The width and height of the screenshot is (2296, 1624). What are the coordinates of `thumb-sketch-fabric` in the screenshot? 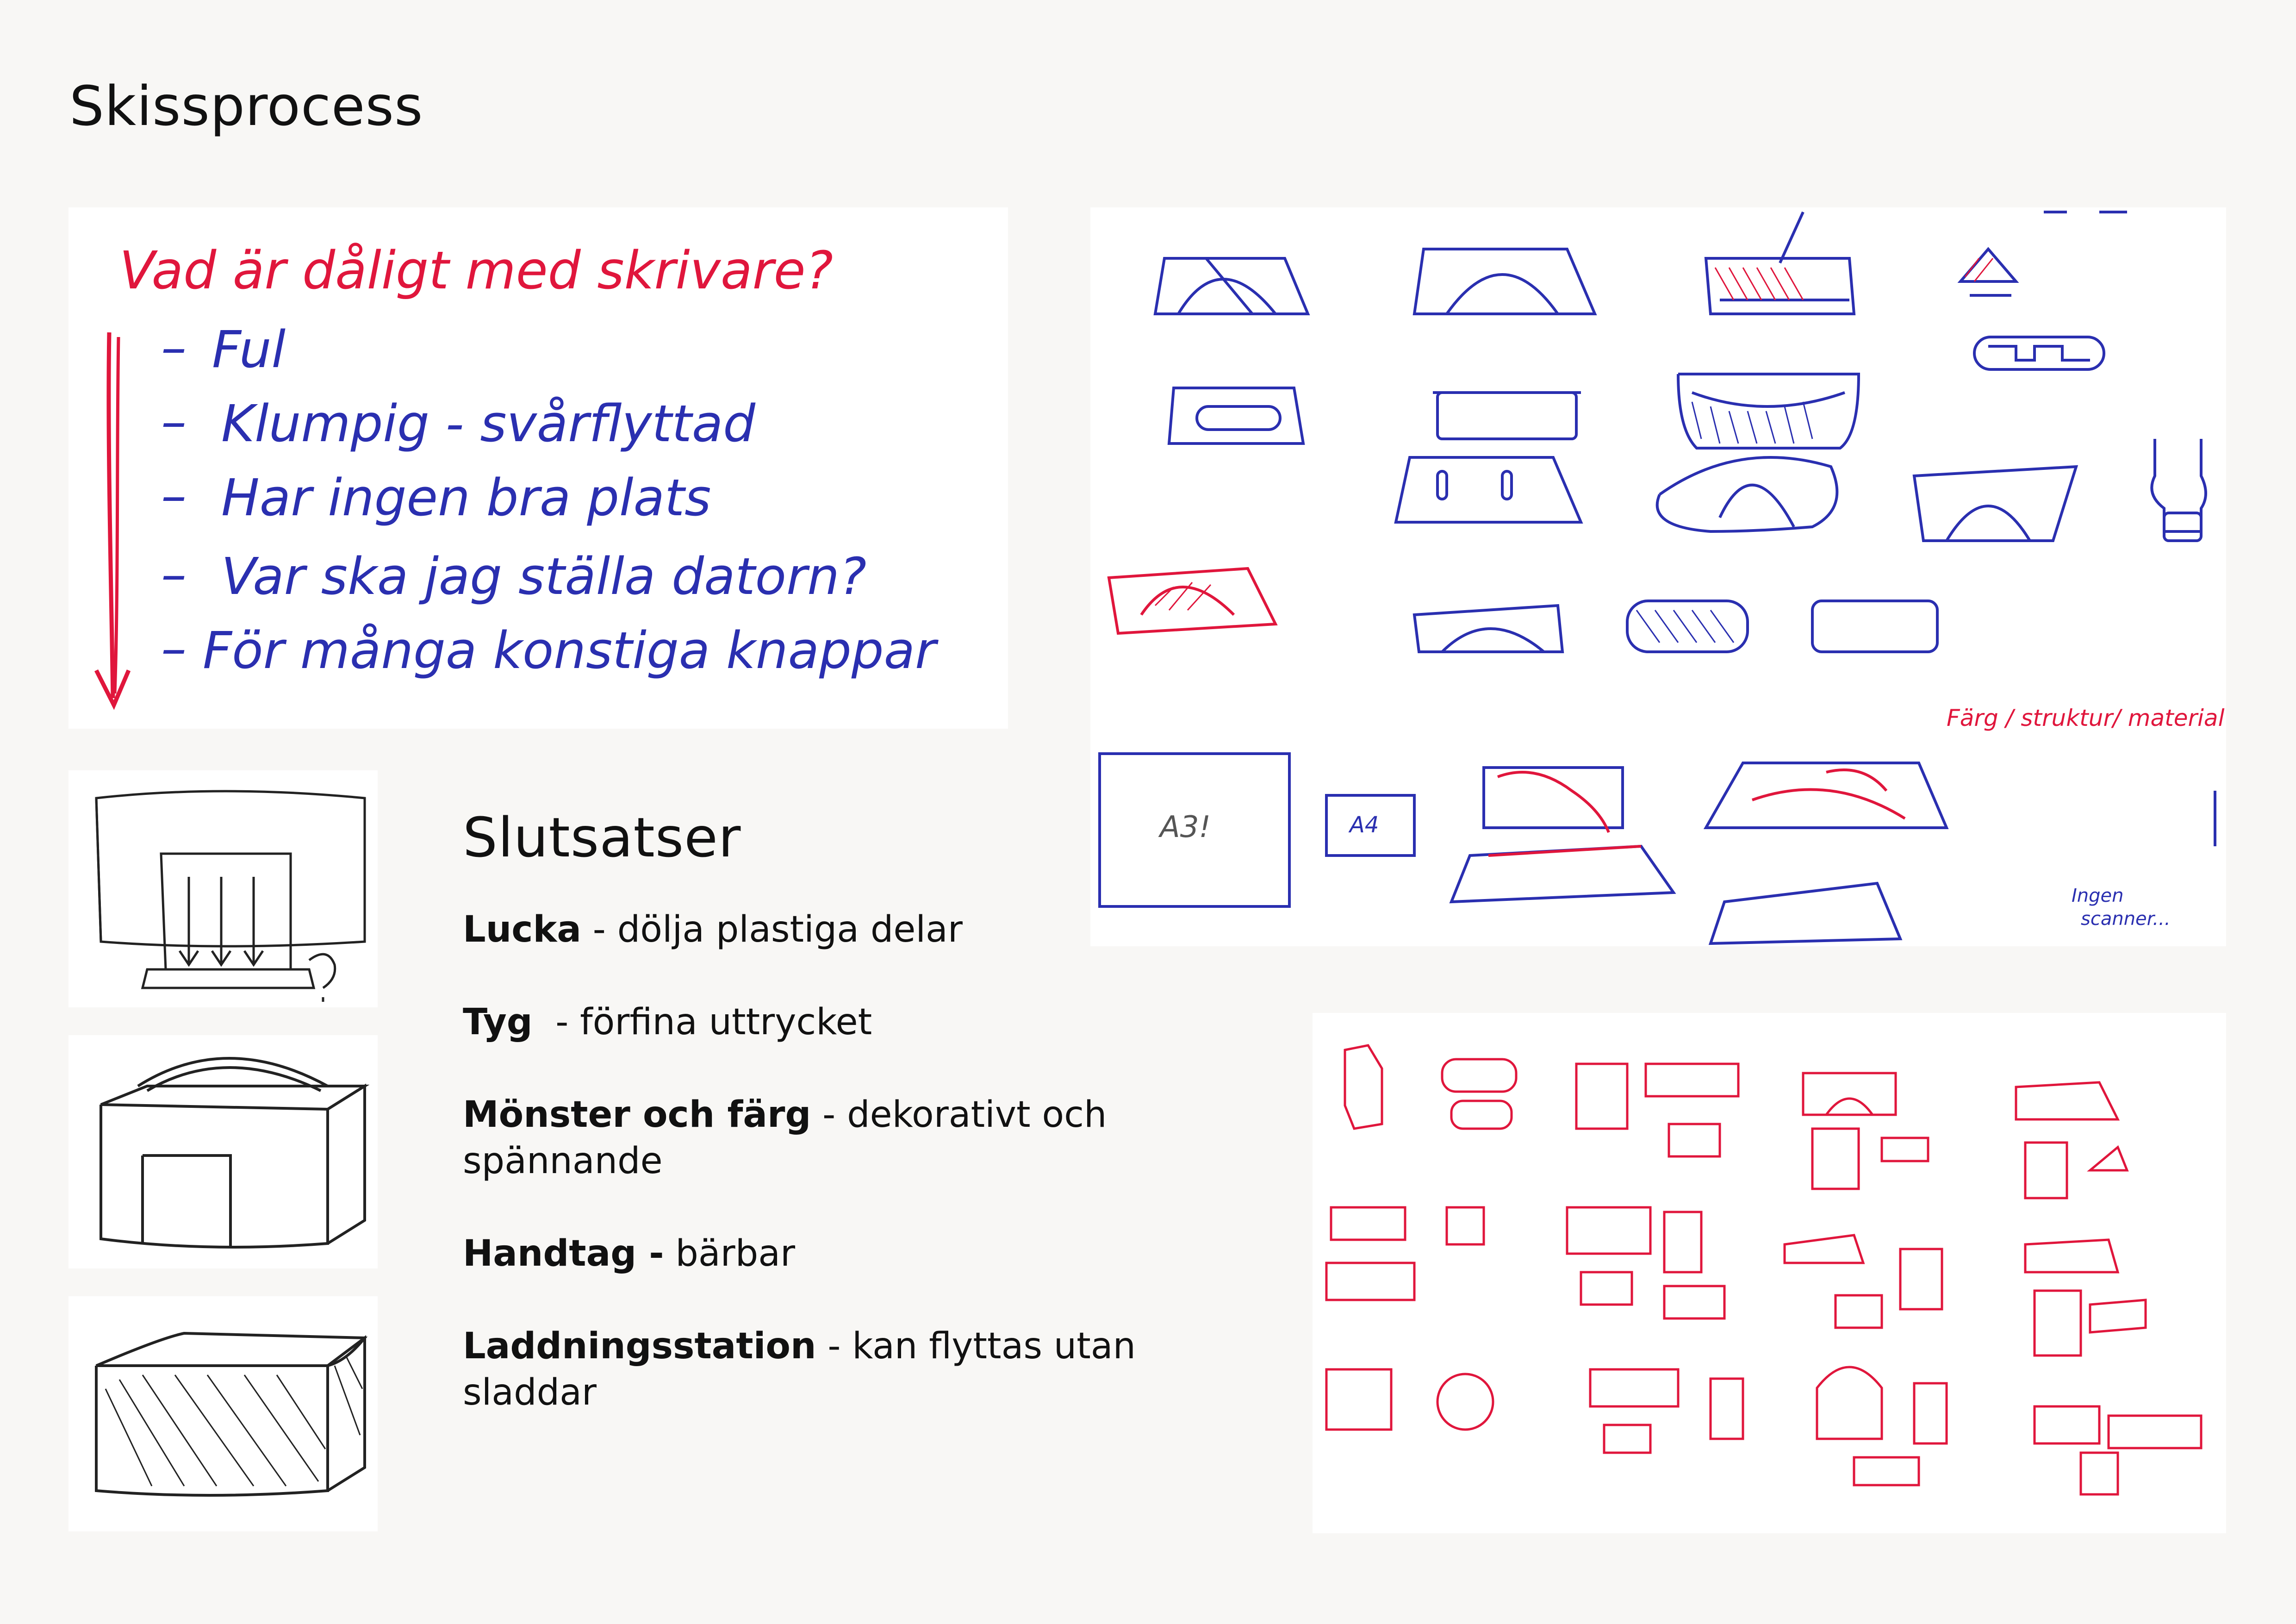 It's located at (223, 1413).